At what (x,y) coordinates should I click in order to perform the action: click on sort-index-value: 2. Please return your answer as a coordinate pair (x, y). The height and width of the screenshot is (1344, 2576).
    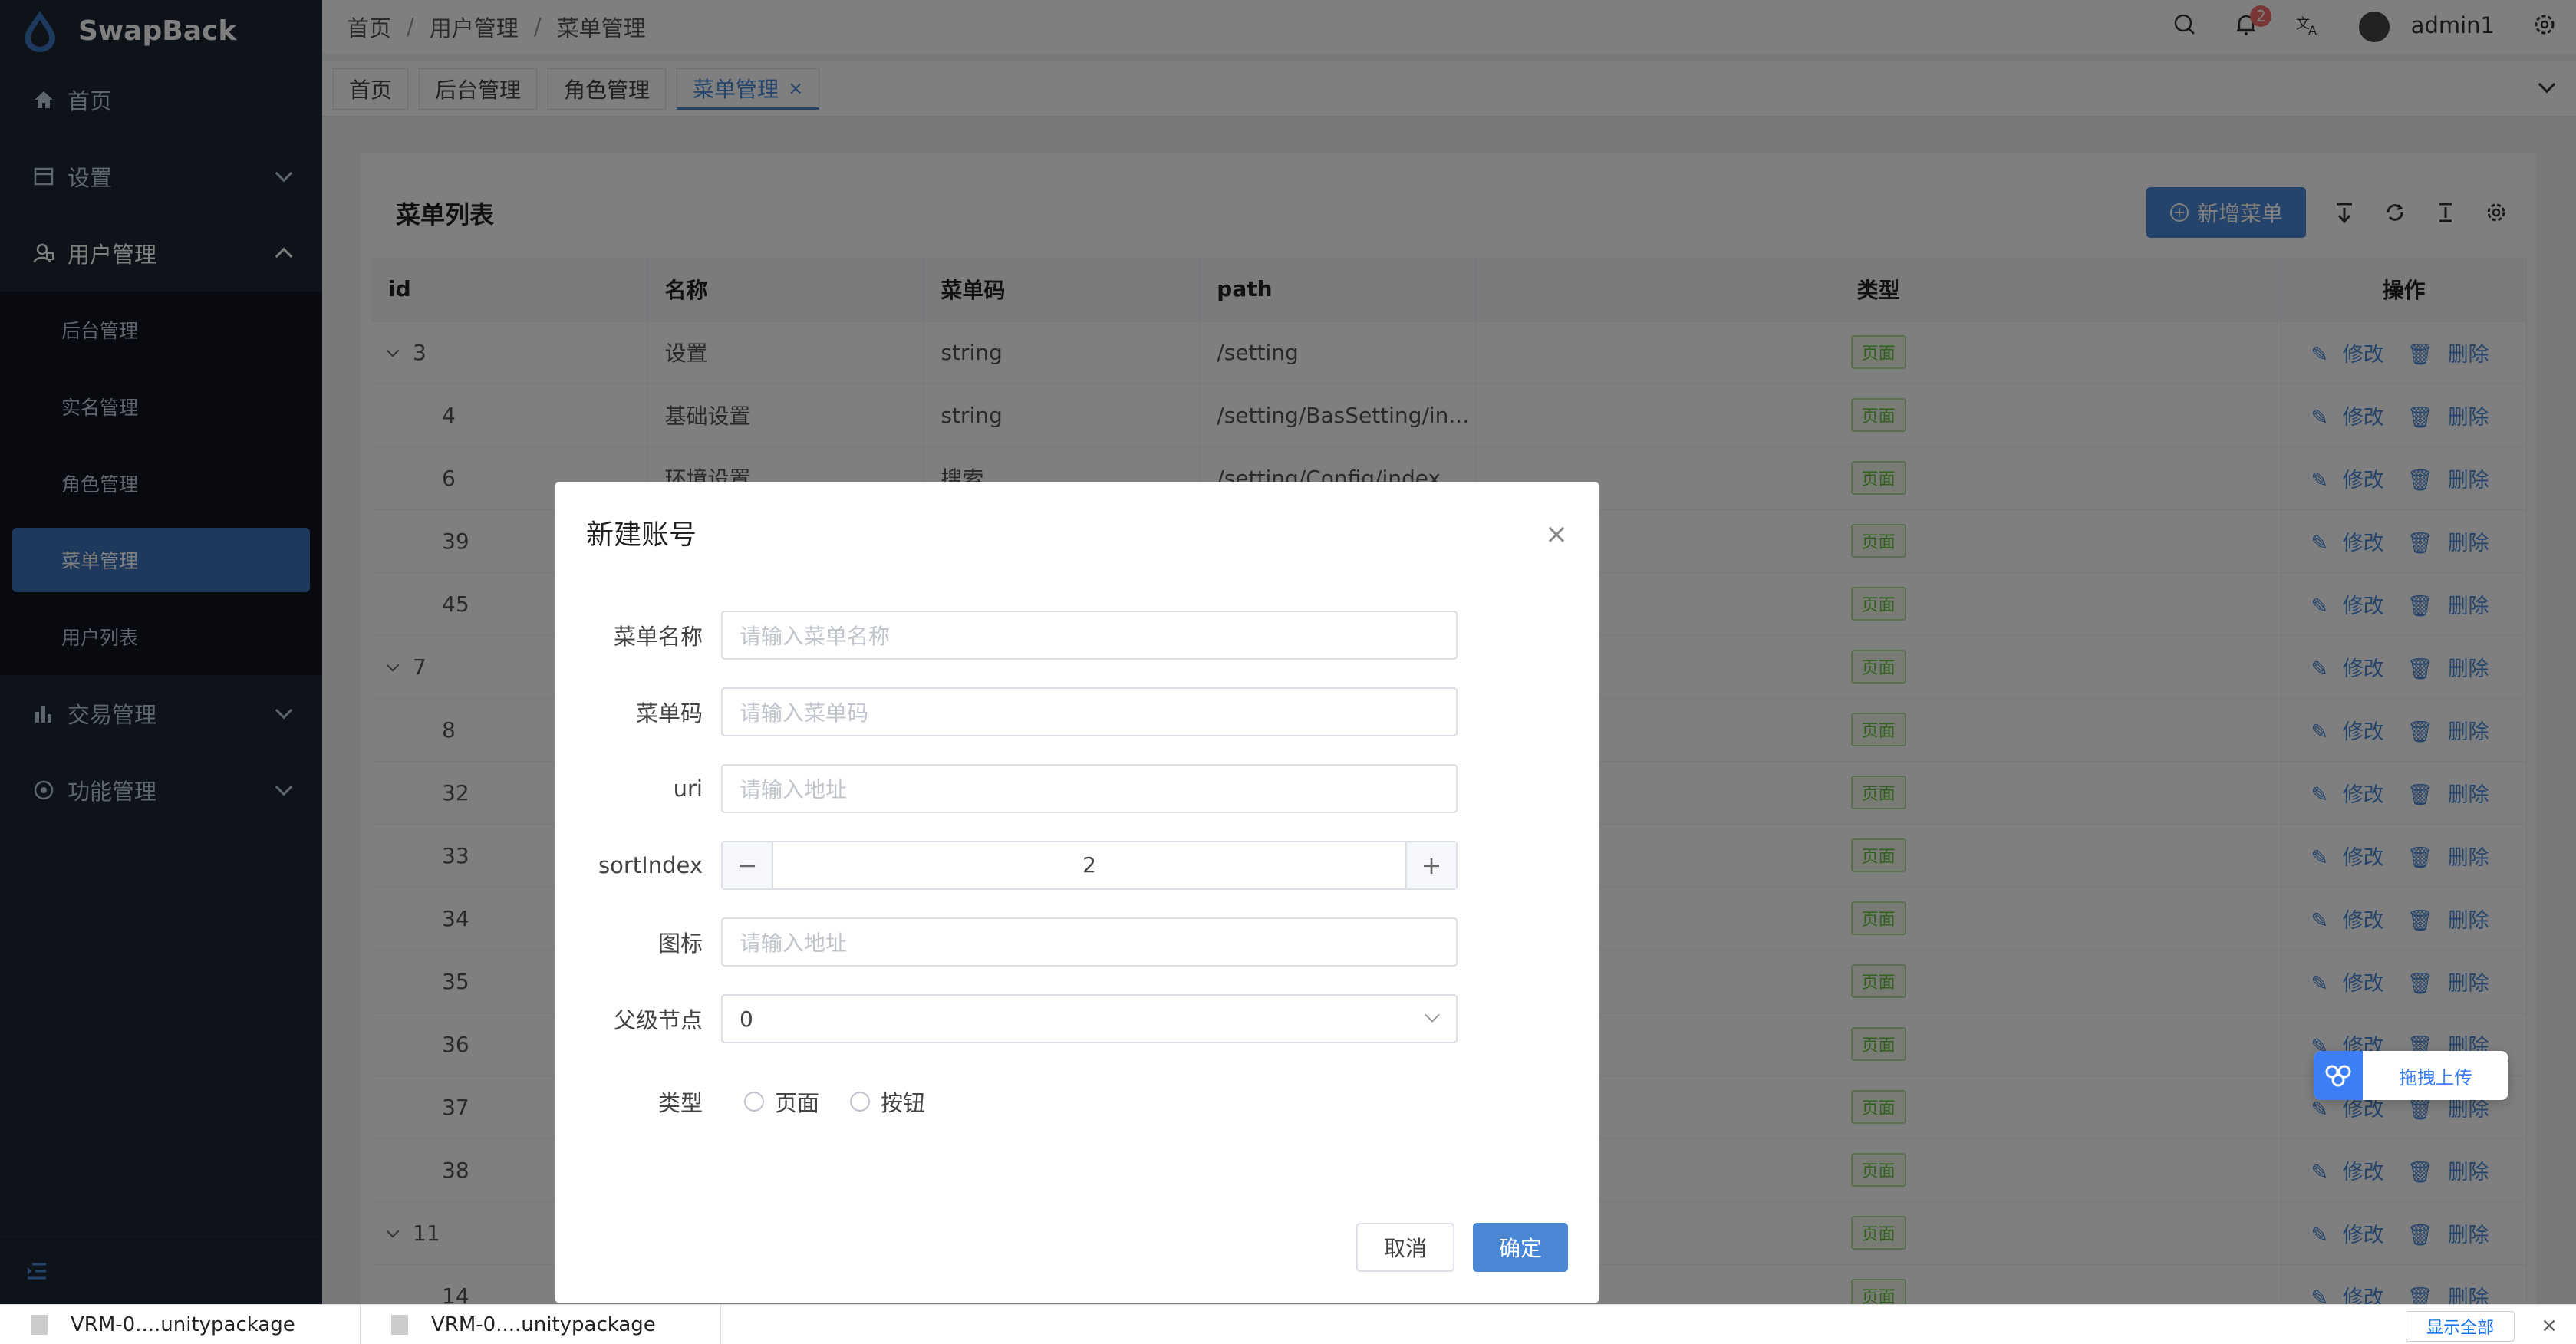
    Looking at the image, I should click on (1089, 865).